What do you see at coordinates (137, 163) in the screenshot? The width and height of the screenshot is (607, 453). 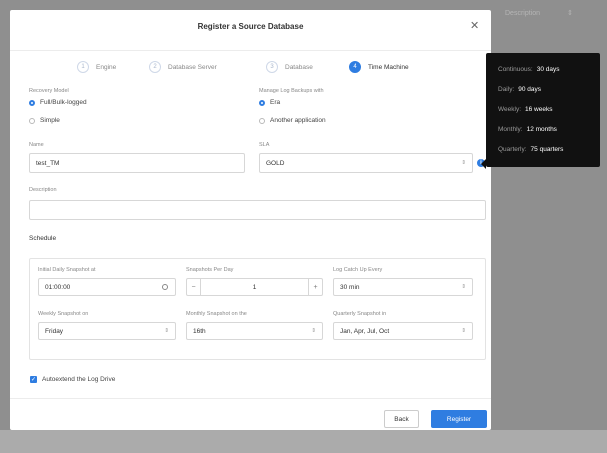 I see `name-input: test_TM` at bounding box center [137, 163].